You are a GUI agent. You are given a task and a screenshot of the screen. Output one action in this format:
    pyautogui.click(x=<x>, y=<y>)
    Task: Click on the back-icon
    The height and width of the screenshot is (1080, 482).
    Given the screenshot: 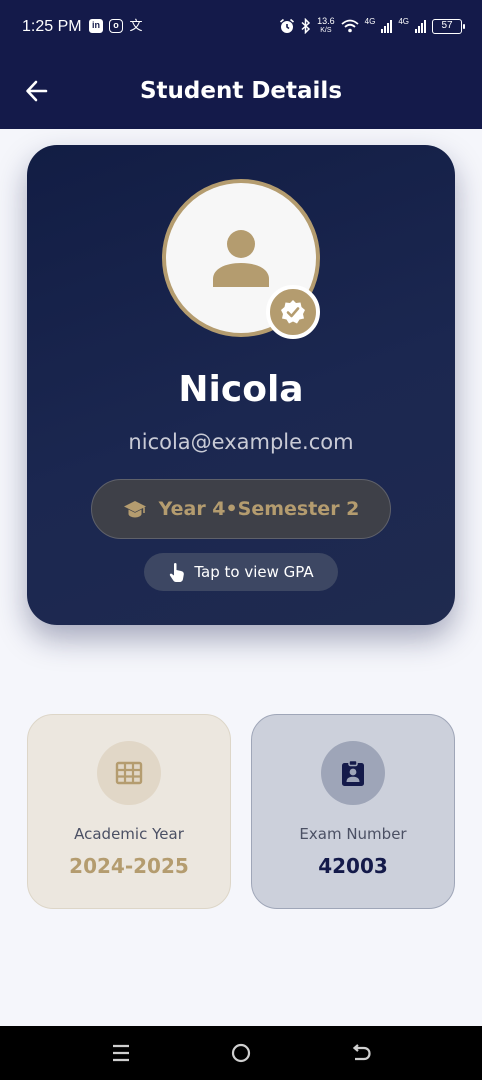 What is the action you would take?
    pyautogui.click(x=361, y=1052)
    